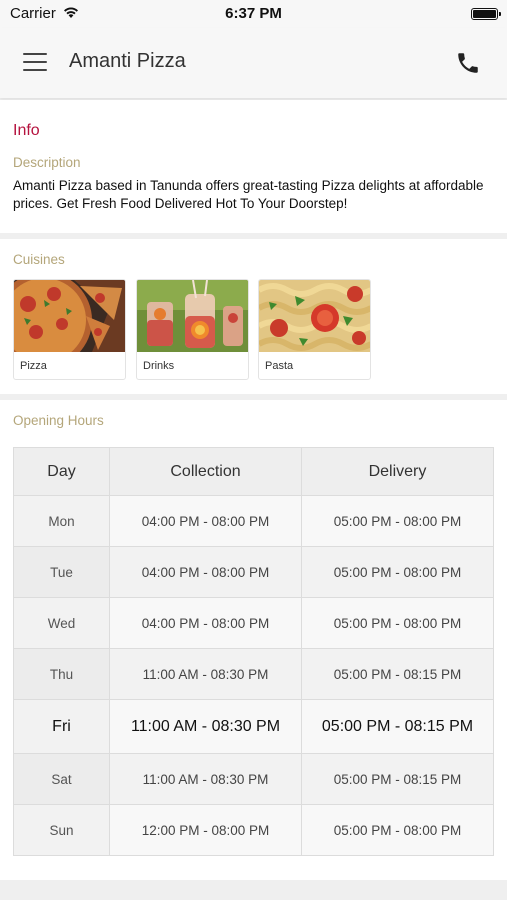  I want to click on status-bar: Carrier 6:37 PM, so click(253, 14).